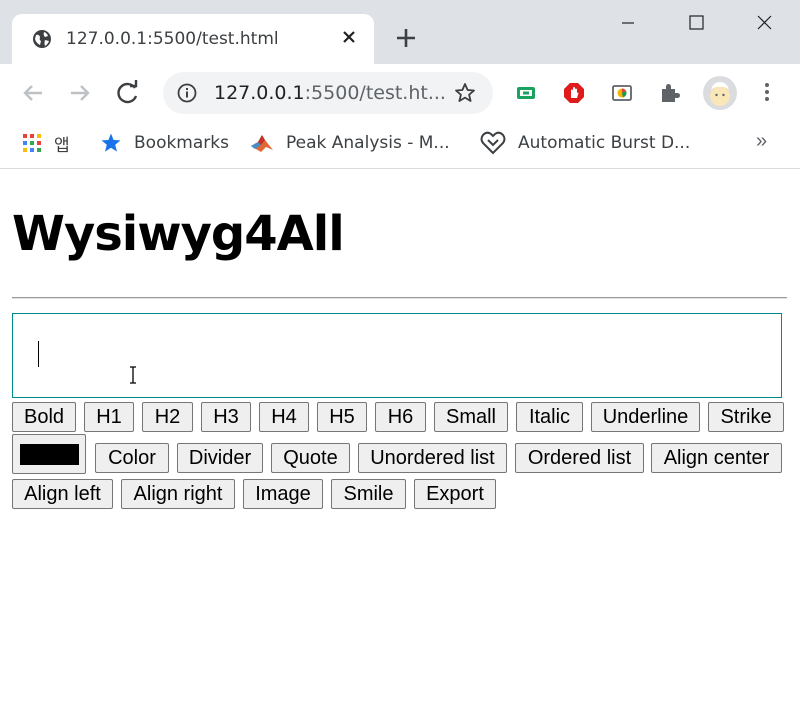 The width and height of the screenshot is (800, 716). Describe the element at coordinates (397, 355) in the screenshot. I see `wysiwyg-editor` at that location.